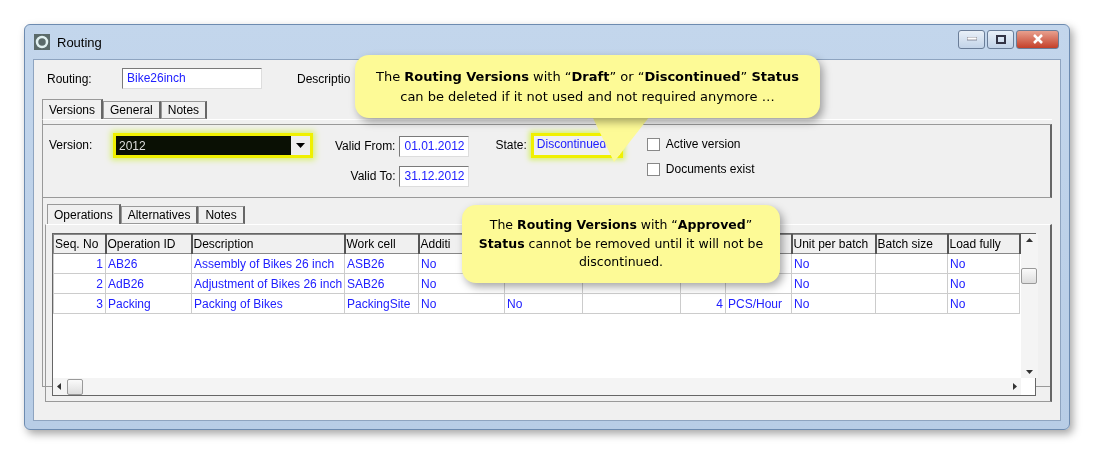 The width and height of the screenshot is (1093, 452). I want to click on minimize-icon, so click(971, 39).